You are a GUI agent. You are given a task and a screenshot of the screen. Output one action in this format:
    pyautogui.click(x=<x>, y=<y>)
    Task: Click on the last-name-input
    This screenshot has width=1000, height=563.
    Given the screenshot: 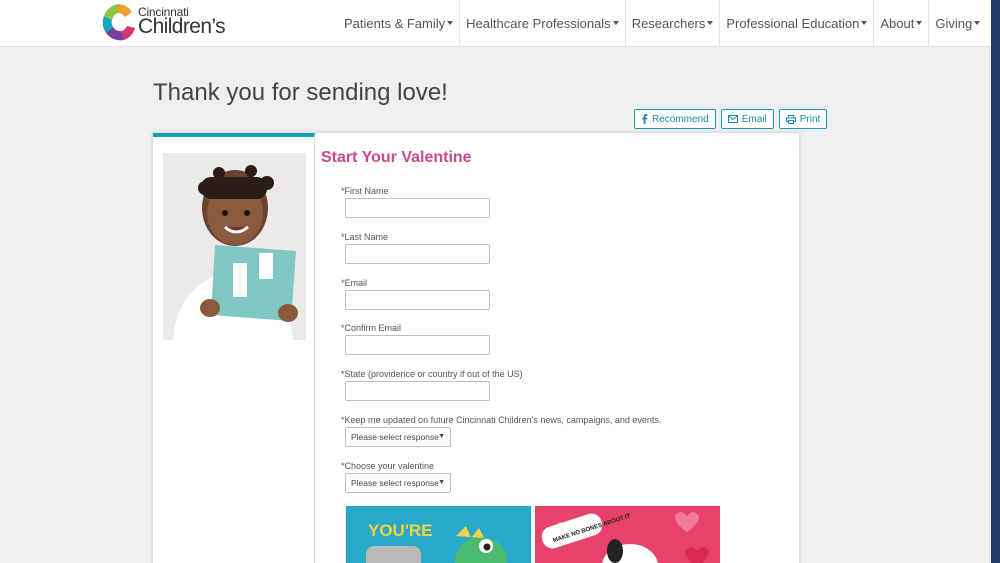 What is the action you would take?
    pyautogui.click(x=417, y=254)
    